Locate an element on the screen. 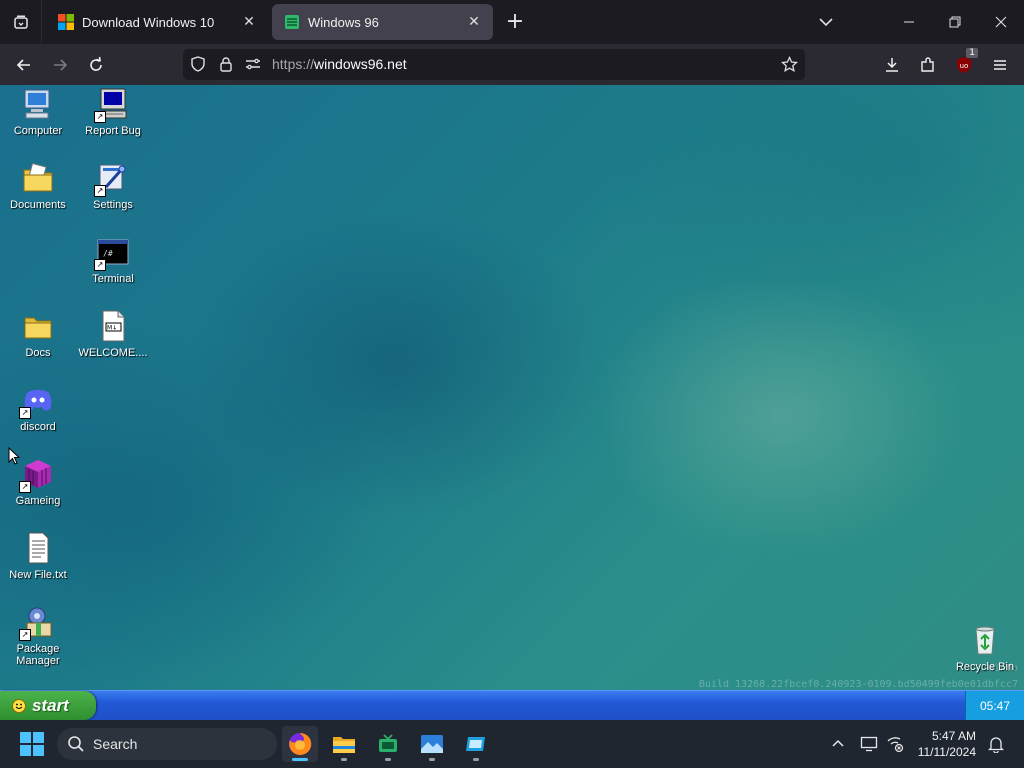 This screenshot has height=768, width=1024. tab-list-icon is located at coordinates (21, 22).